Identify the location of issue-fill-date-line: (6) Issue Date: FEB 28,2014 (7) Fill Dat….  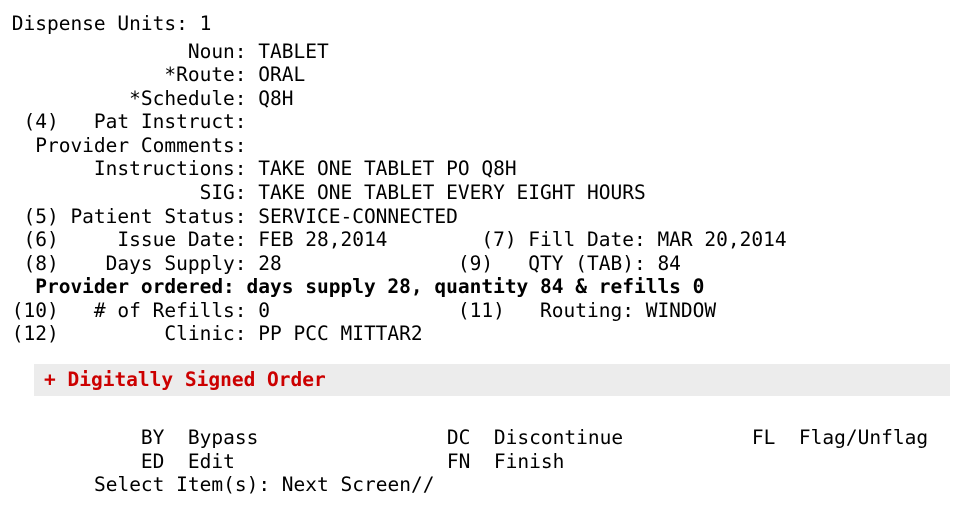
(393, 239).